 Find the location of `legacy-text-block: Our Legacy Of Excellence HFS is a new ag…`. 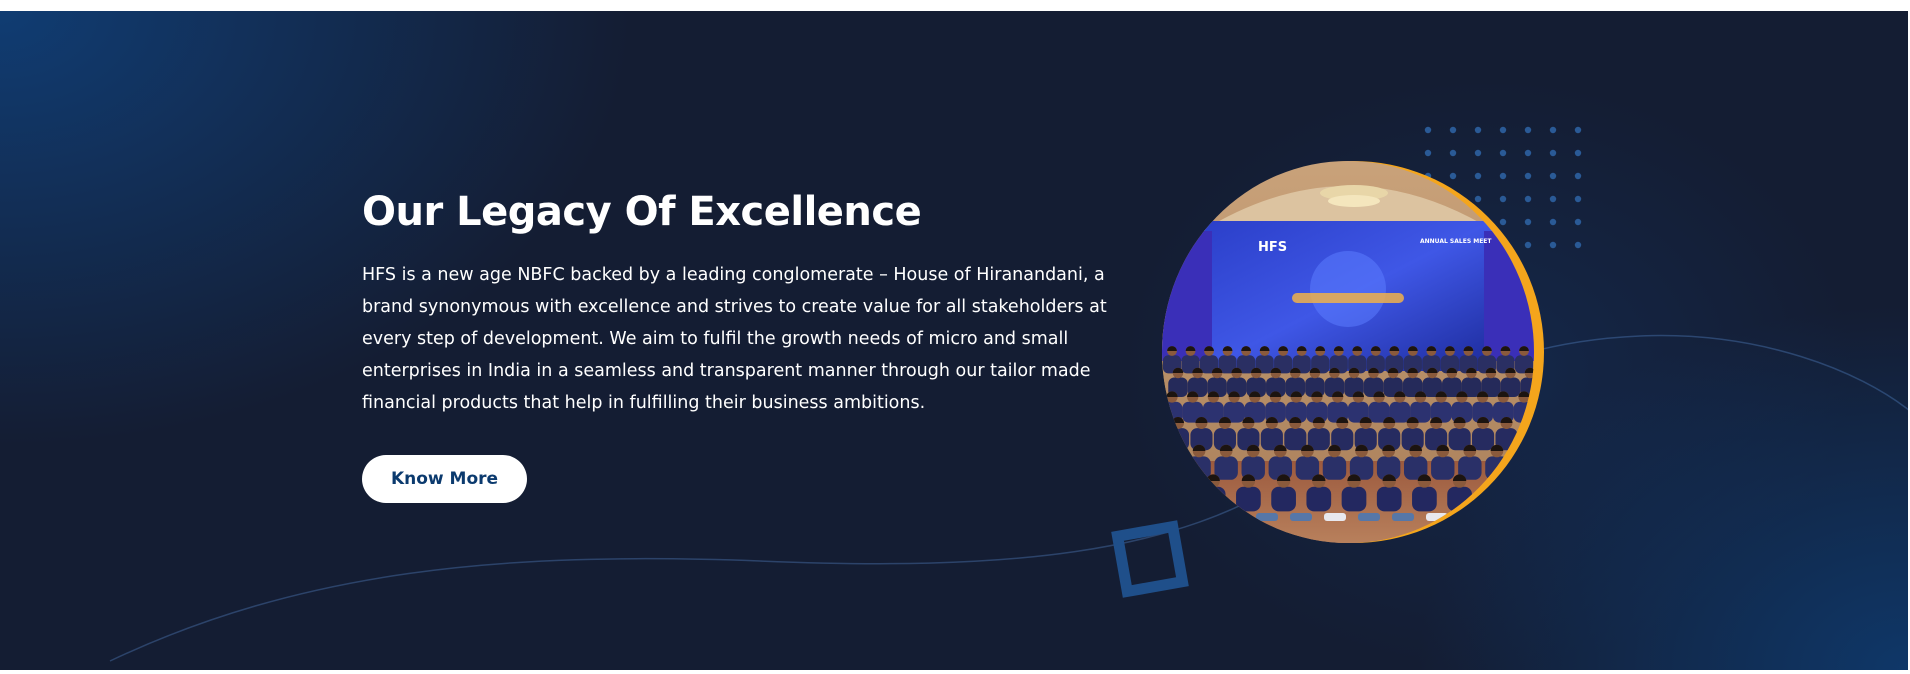

legacy-text-block: Our Legacy Of Excellence HFS is a new ag… is located at coordinates (752, 301).